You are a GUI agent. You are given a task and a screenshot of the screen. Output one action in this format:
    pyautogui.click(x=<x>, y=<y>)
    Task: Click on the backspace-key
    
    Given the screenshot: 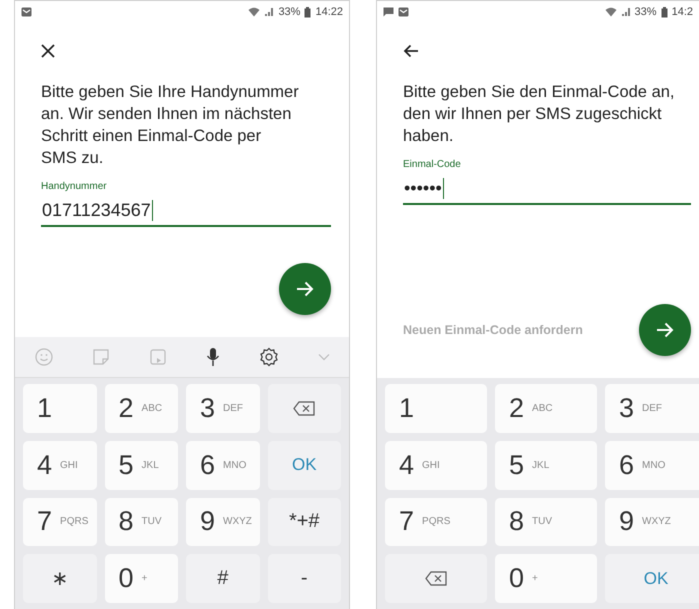 What is the action you would take?
    pyautogui.click(x=304, y=408)
    